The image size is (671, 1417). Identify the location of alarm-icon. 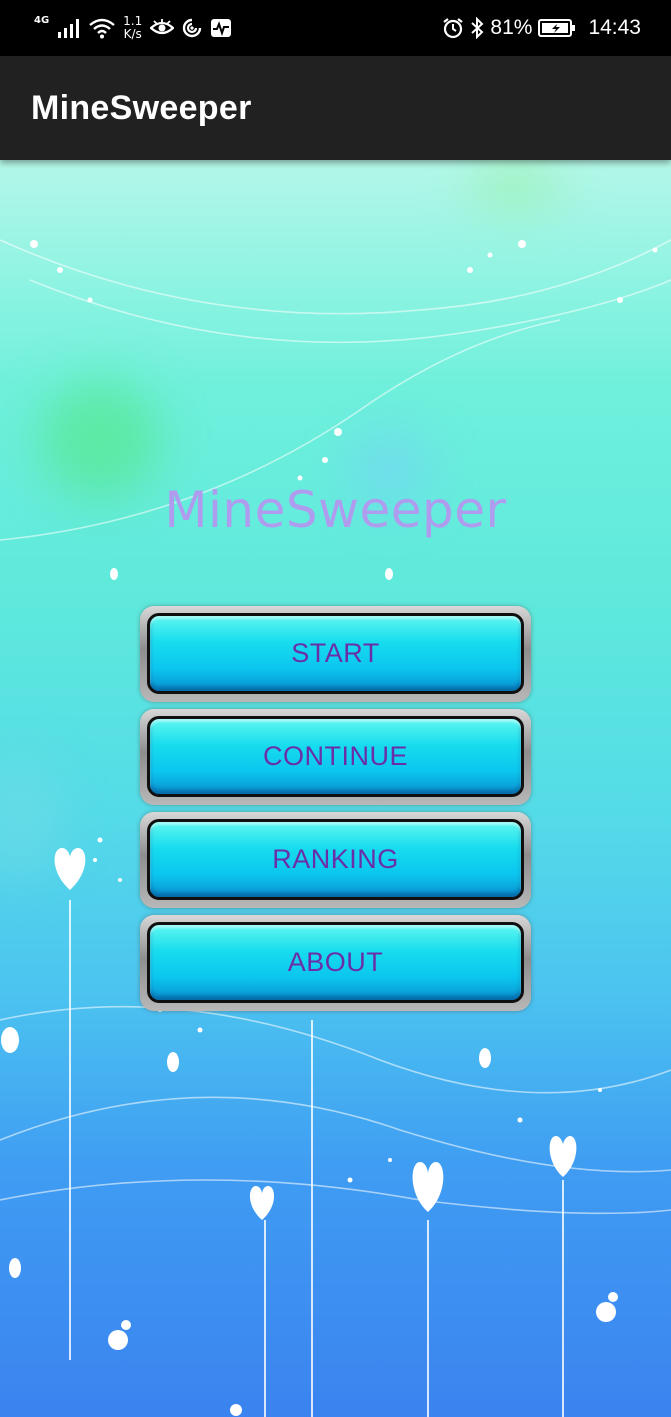
(453, 28).